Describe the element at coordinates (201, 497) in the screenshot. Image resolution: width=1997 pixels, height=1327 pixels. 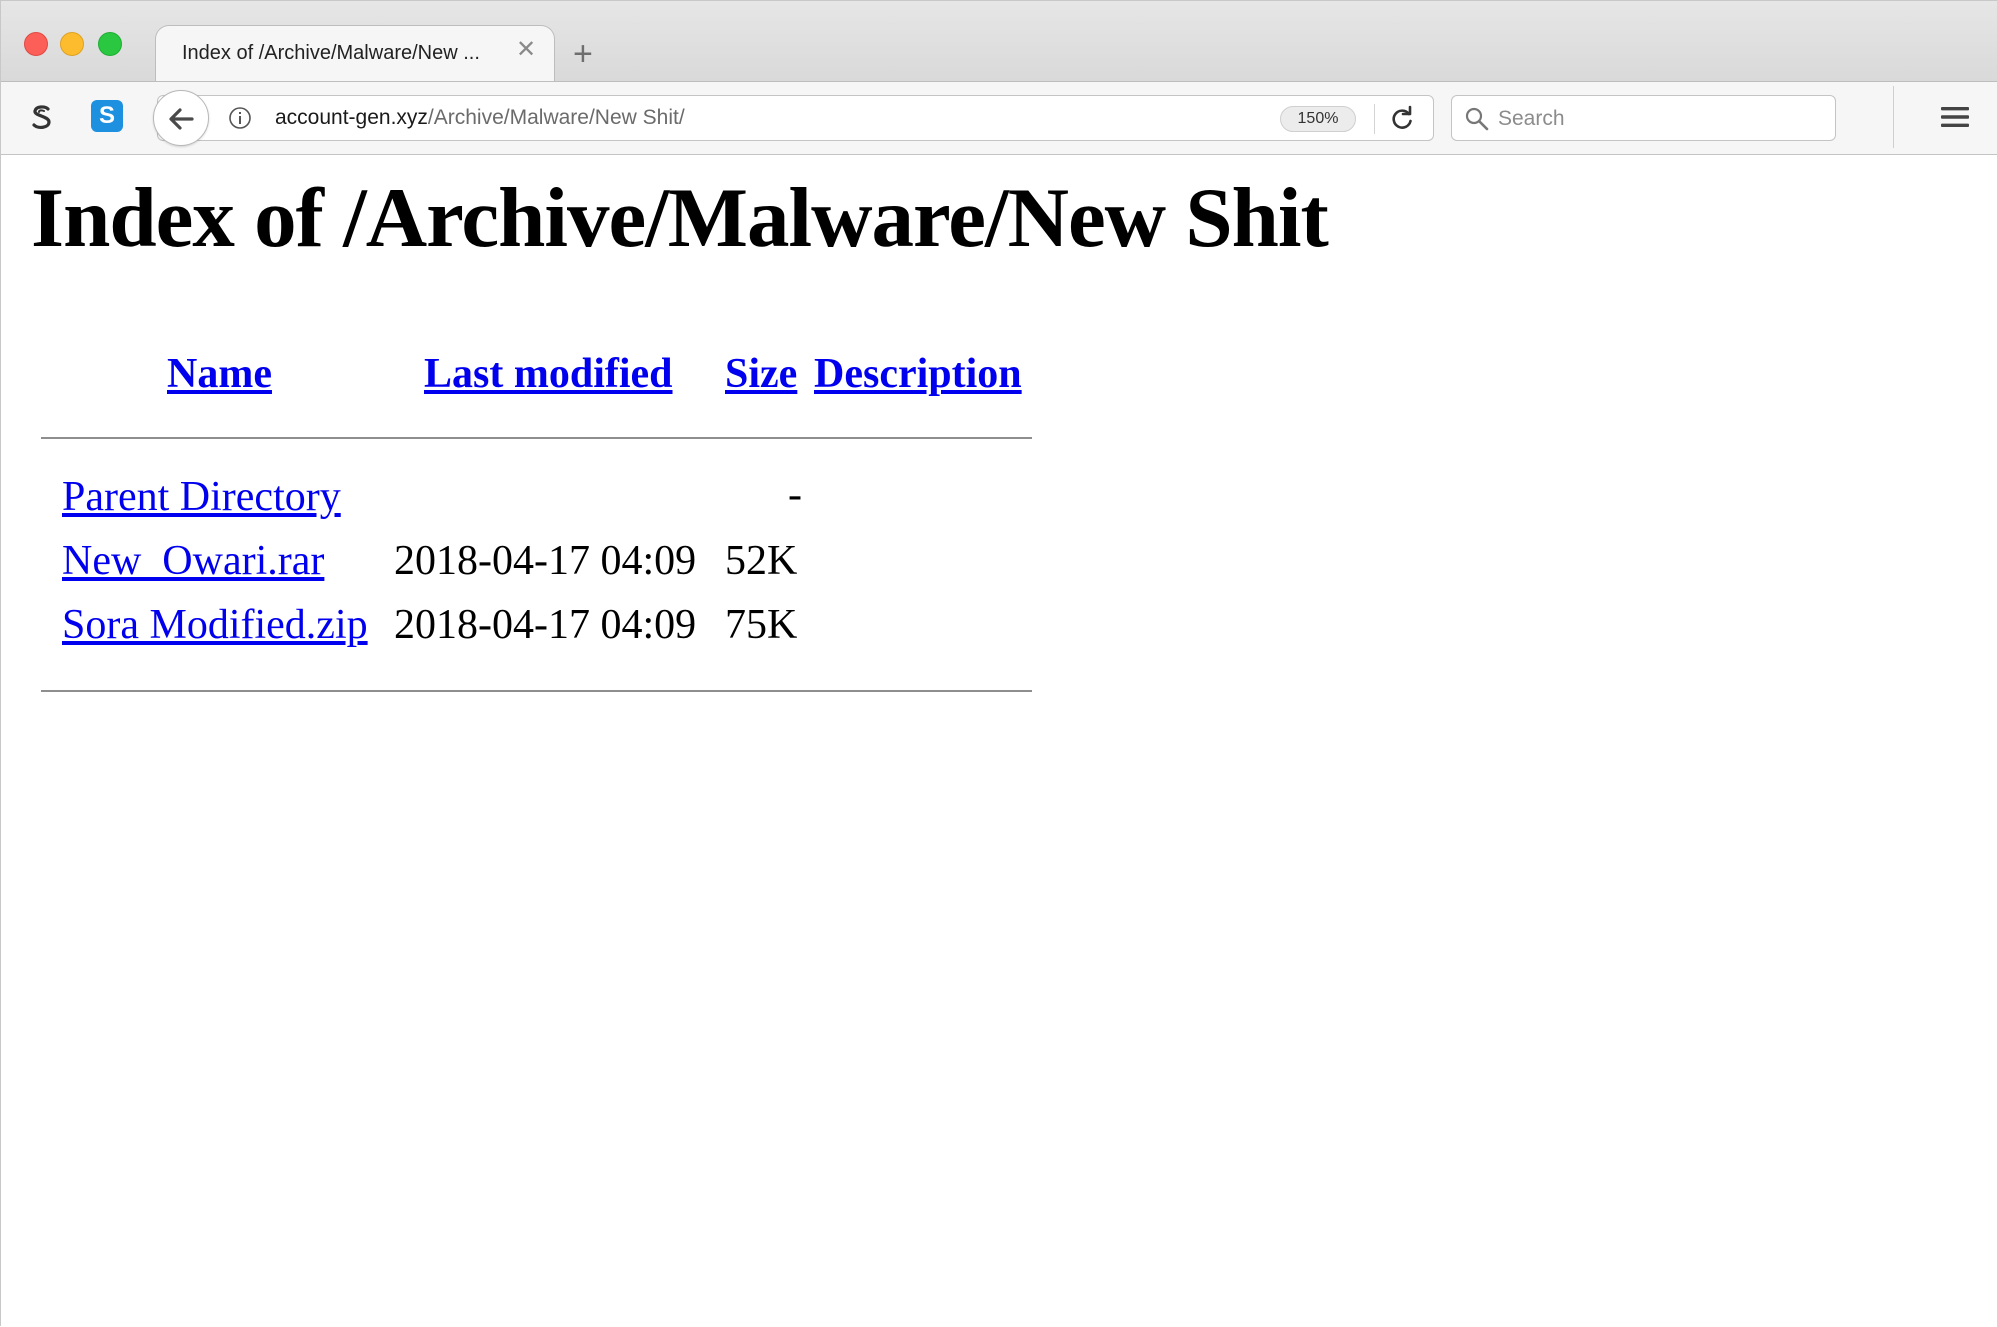
I see `file-link-parent-directory: Parent Directory` at that location.